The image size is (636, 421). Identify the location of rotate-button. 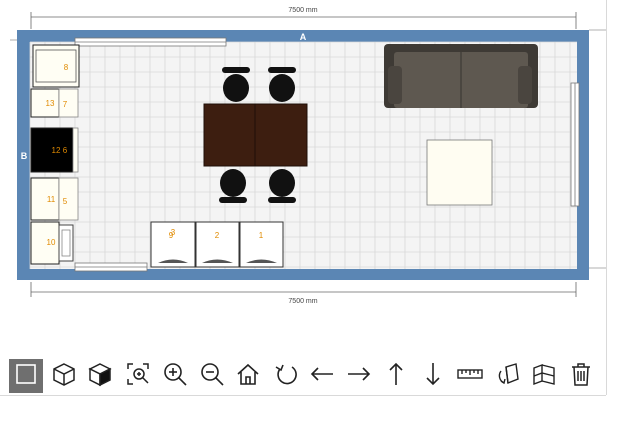
(287, 376).